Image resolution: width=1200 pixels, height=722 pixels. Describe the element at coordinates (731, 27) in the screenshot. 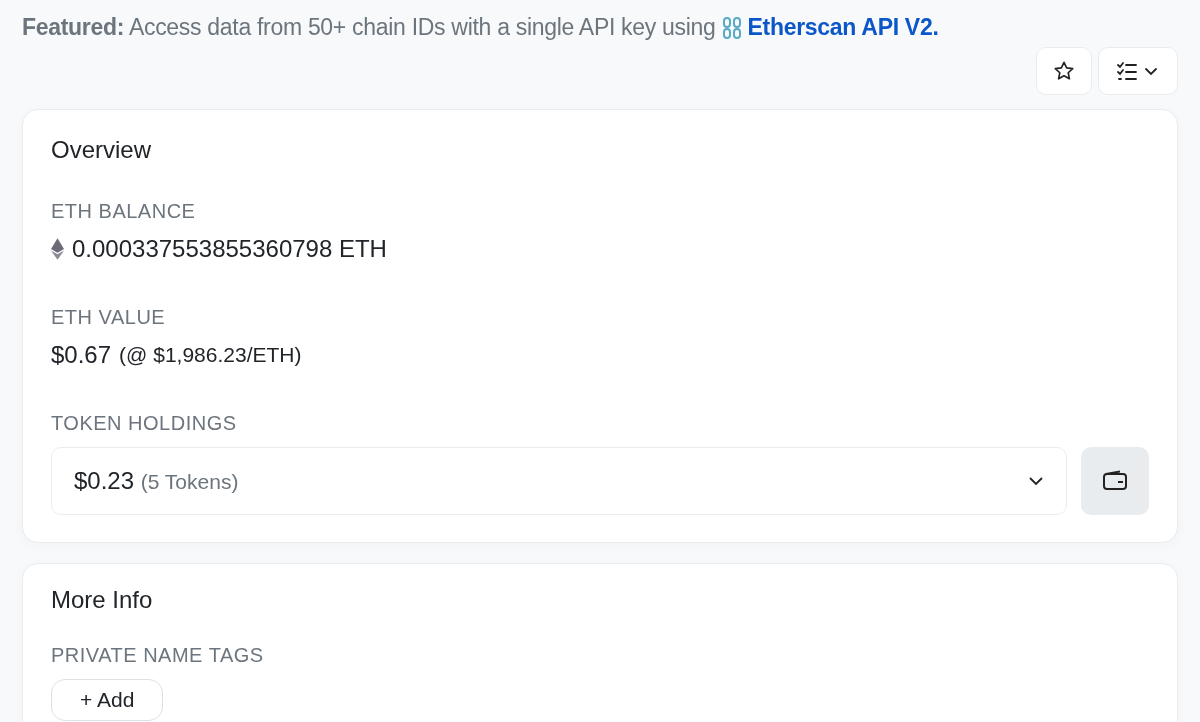

I see `chain-icon` at that location.